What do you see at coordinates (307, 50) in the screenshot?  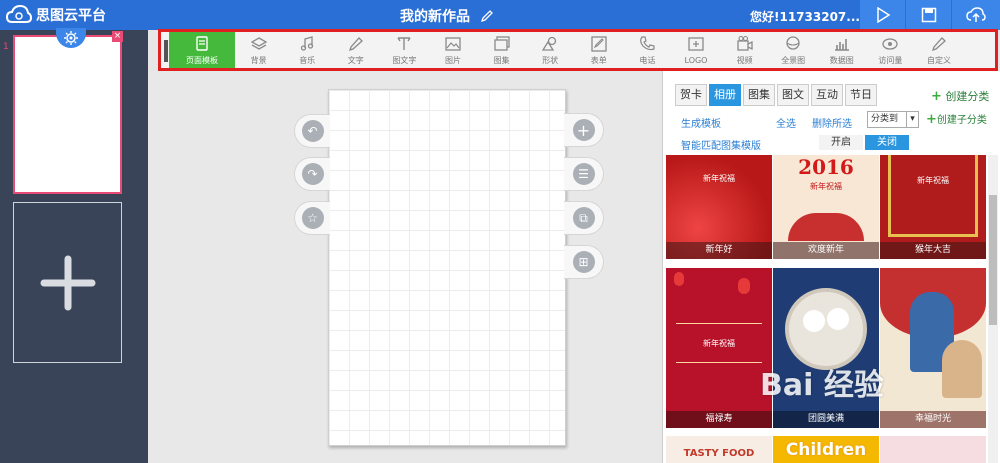 I see `tool-music: 音乐` at bounding box center [307, 50].